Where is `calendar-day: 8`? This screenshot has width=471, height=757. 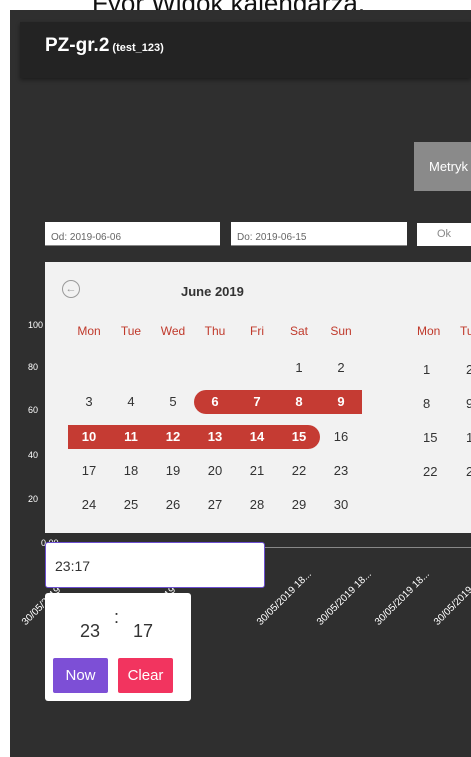 calendar-day: 8 is located at coordinates (299, 402).